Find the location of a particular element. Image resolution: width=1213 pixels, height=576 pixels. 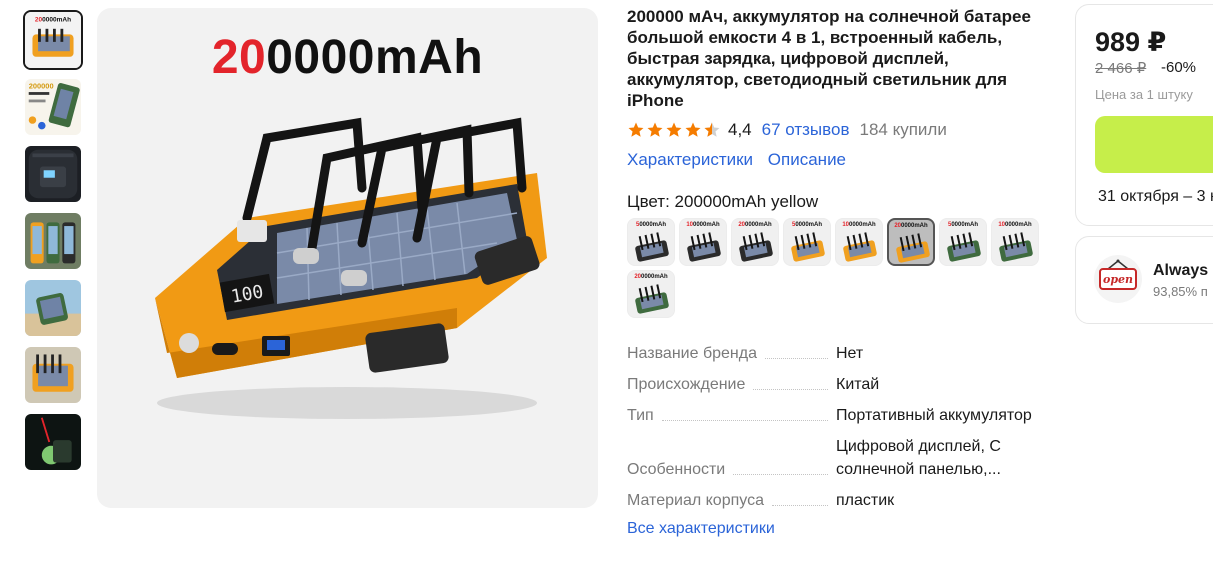

svg-text: open is located at coordinates (1118, 279).